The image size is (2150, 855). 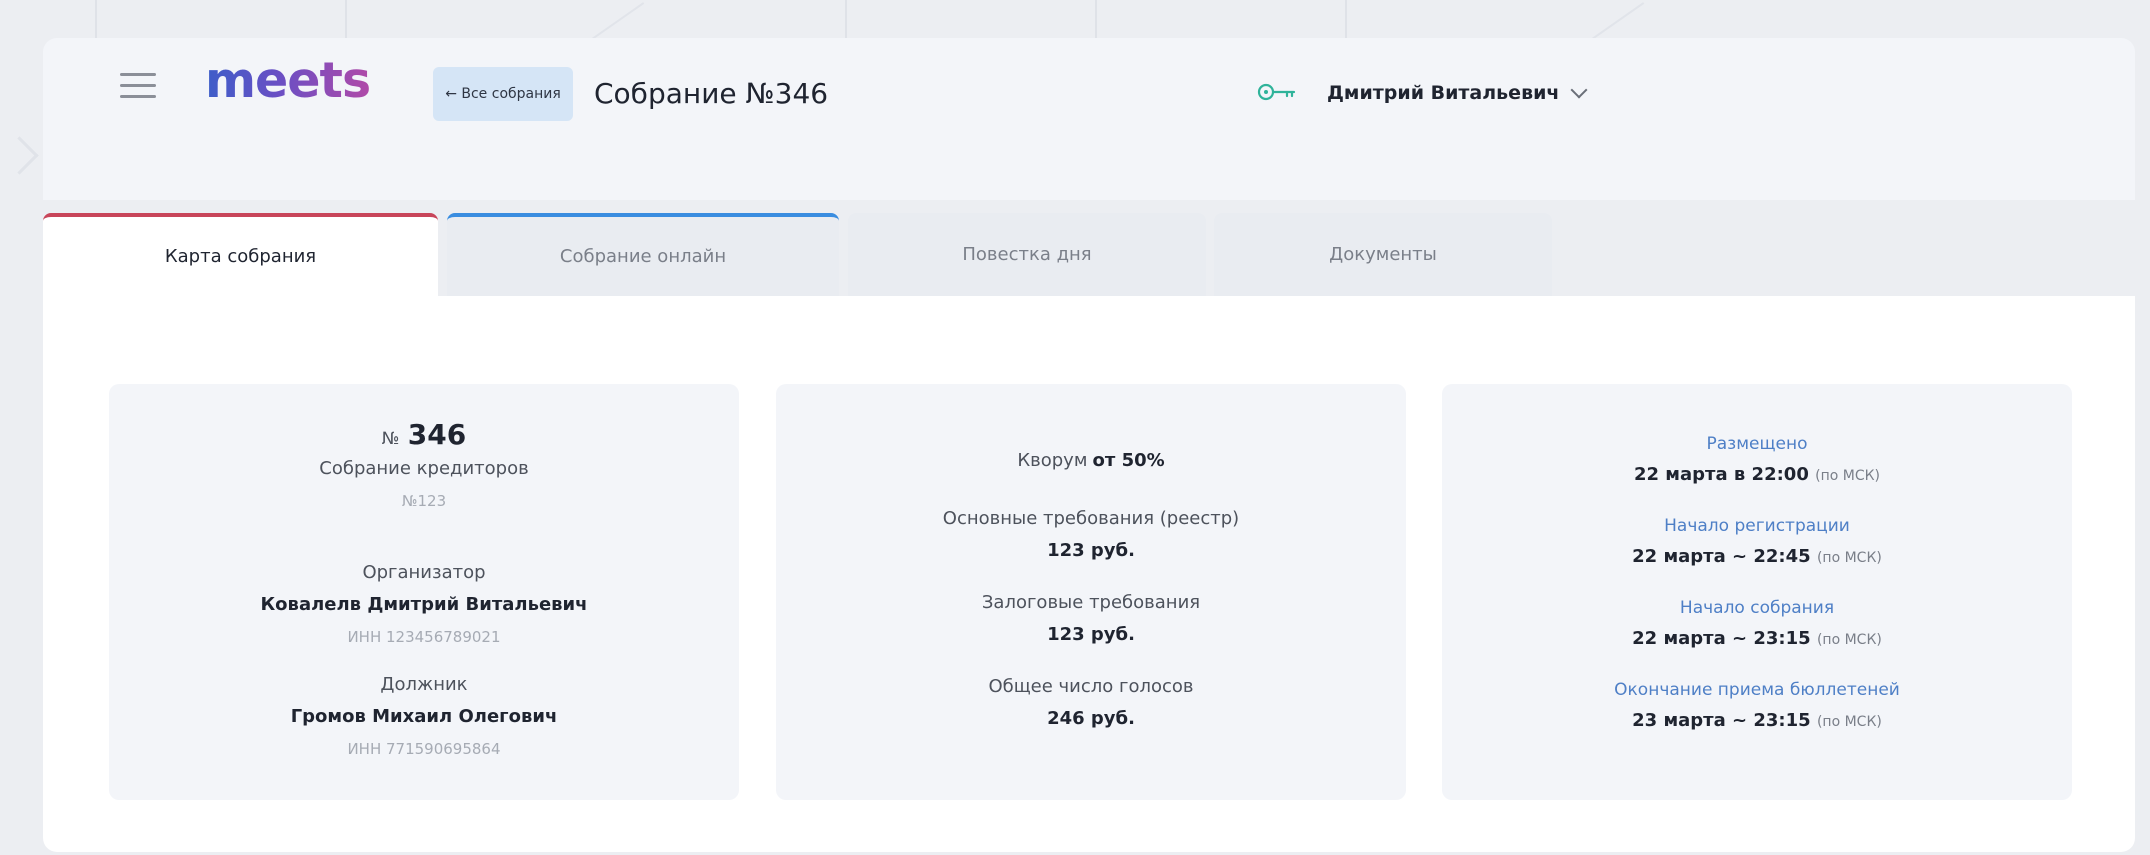 I want to click on all-meetings-back-button: ← Все собрания, so click(x=503, y=94).